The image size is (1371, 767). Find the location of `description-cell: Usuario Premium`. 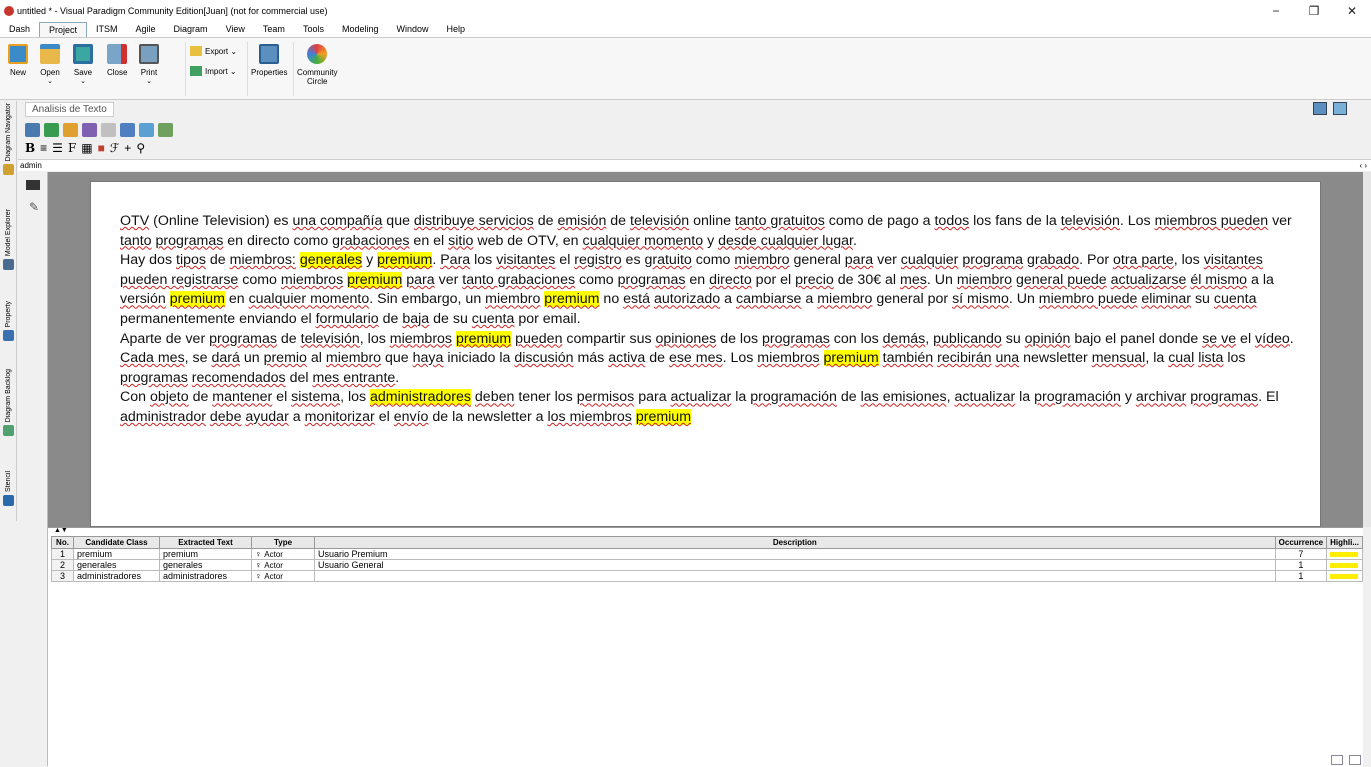

description-cell: Usuario Premium is located at coordinates (795, 554).